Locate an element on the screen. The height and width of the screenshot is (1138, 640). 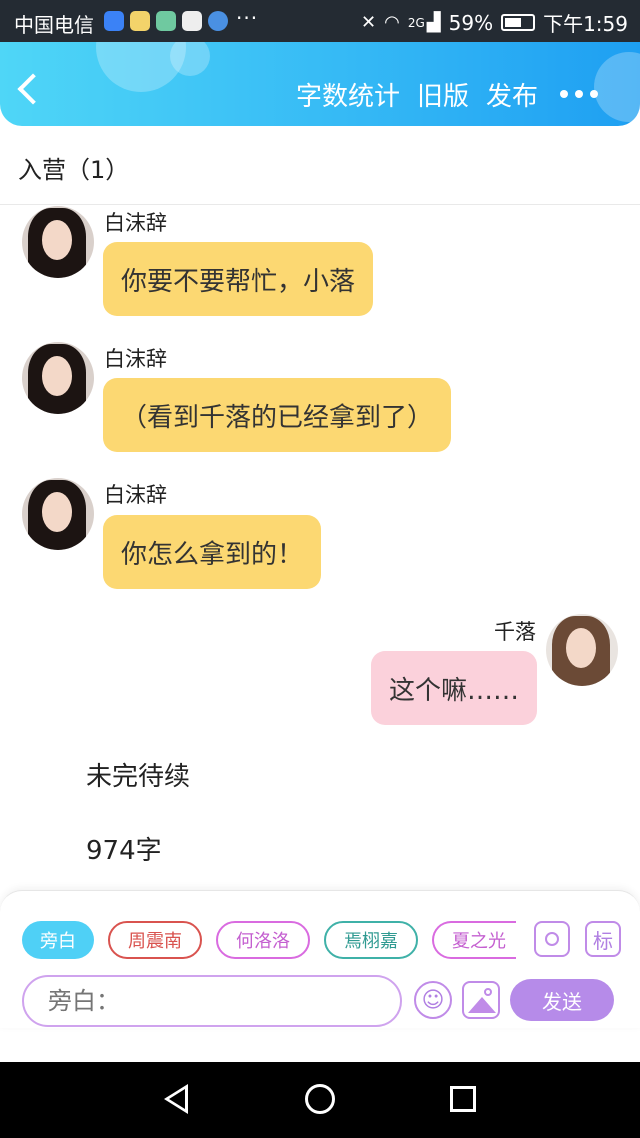
role-chip: 夏之光 is located at coordinates (474, 940).